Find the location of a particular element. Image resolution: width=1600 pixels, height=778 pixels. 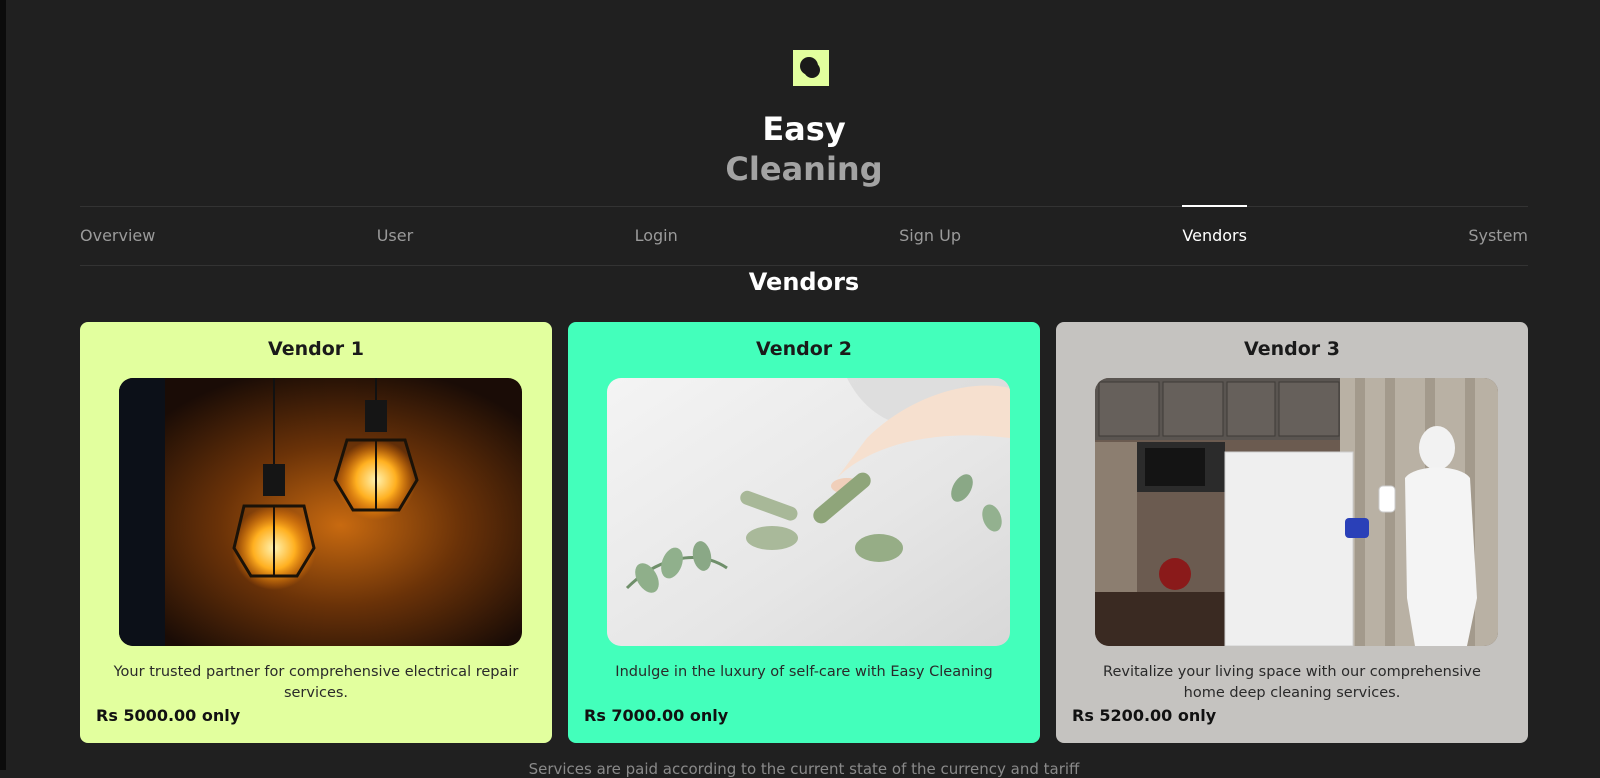

brand-title: Easy is located at coordinates (804, 129).